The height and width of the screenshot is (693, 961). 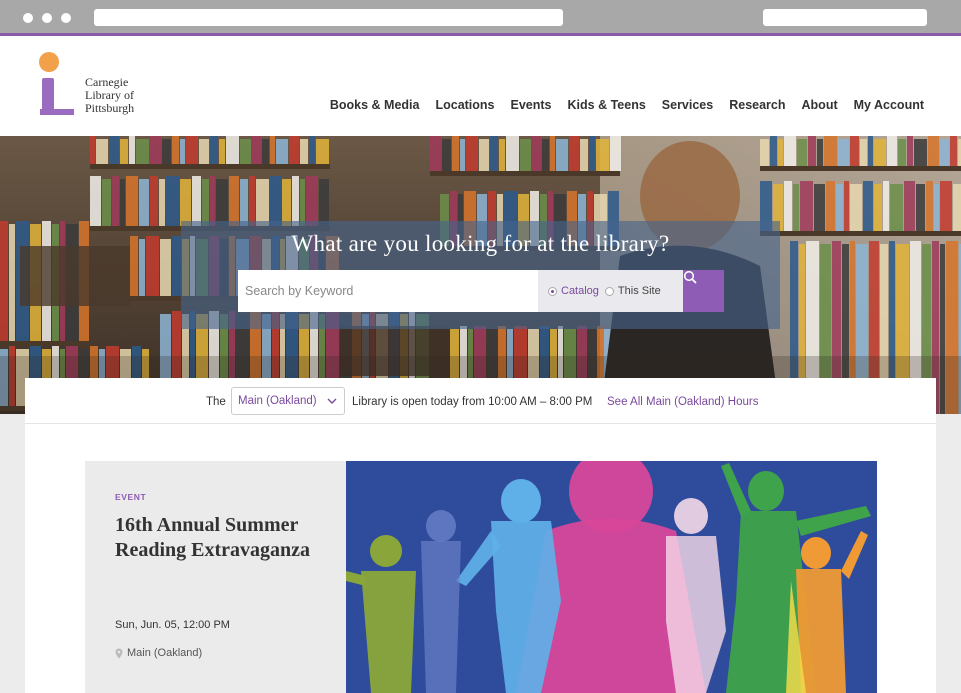 I want to click on hours-prefix: The, so click(x=216, y=402).